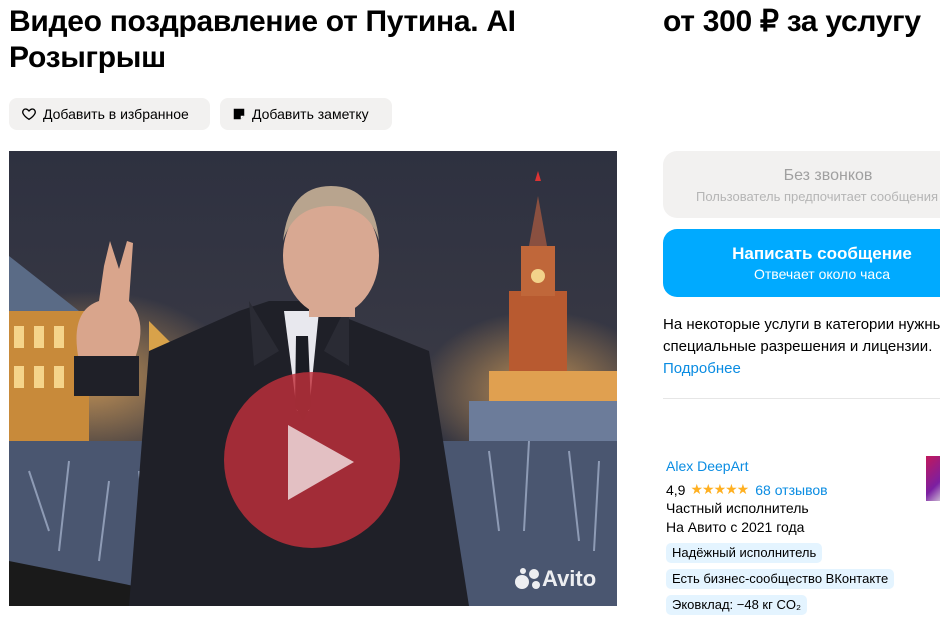 This screenshot has width=940, height=627. Describe the element at coordinates (780, 579) in the screenshot. I see `seller-badge-vk-community: Есть бизнес-сообщество ВКонтакте` at that location.